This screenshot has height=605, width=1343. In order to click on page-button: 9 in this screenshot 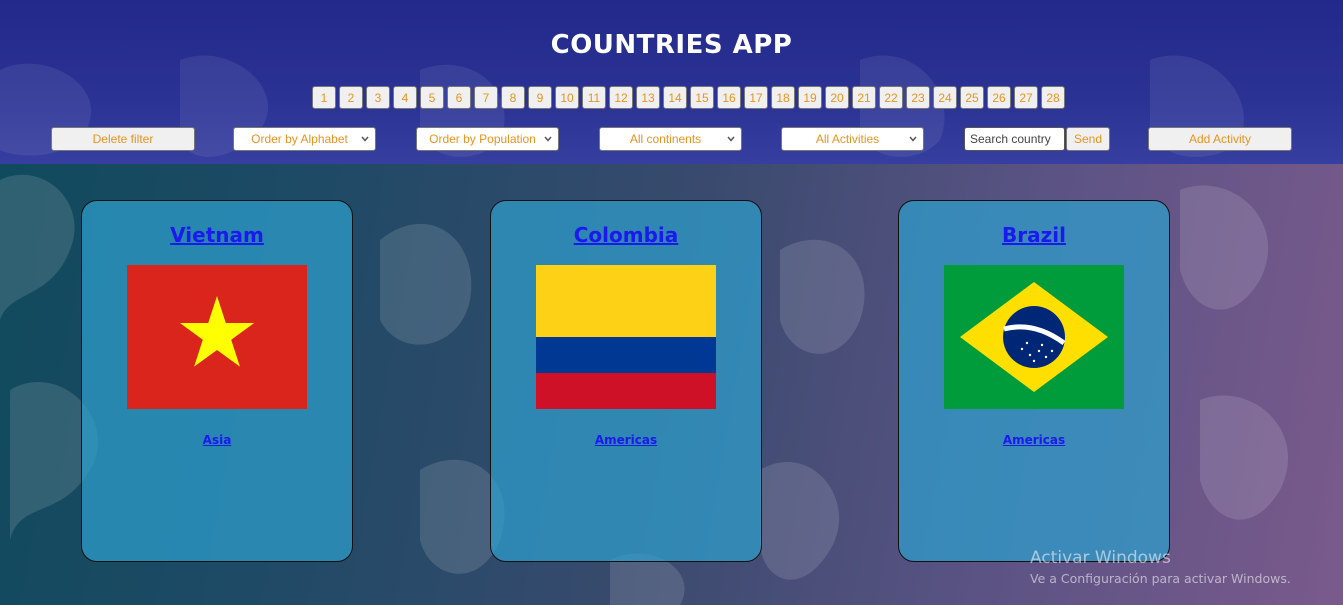, I will do `click(540, 97)`.